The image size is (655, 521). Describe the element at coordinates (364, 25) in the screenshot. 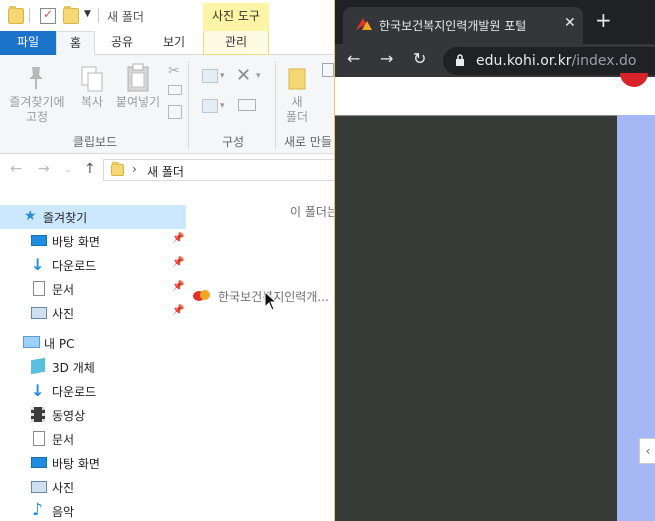

I see `kohi-favicon-icon` at that location.